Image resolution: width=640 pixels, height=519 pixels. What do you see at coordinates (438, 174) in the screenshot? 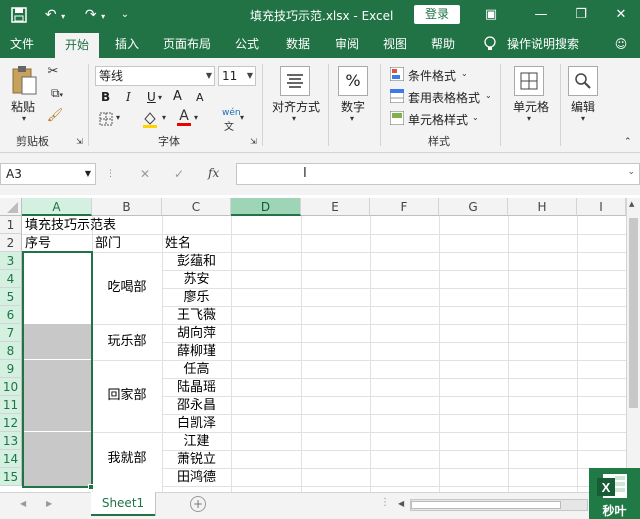
I see `formula-input: Ⅰ ⌄` at bounding box center [438, 174].